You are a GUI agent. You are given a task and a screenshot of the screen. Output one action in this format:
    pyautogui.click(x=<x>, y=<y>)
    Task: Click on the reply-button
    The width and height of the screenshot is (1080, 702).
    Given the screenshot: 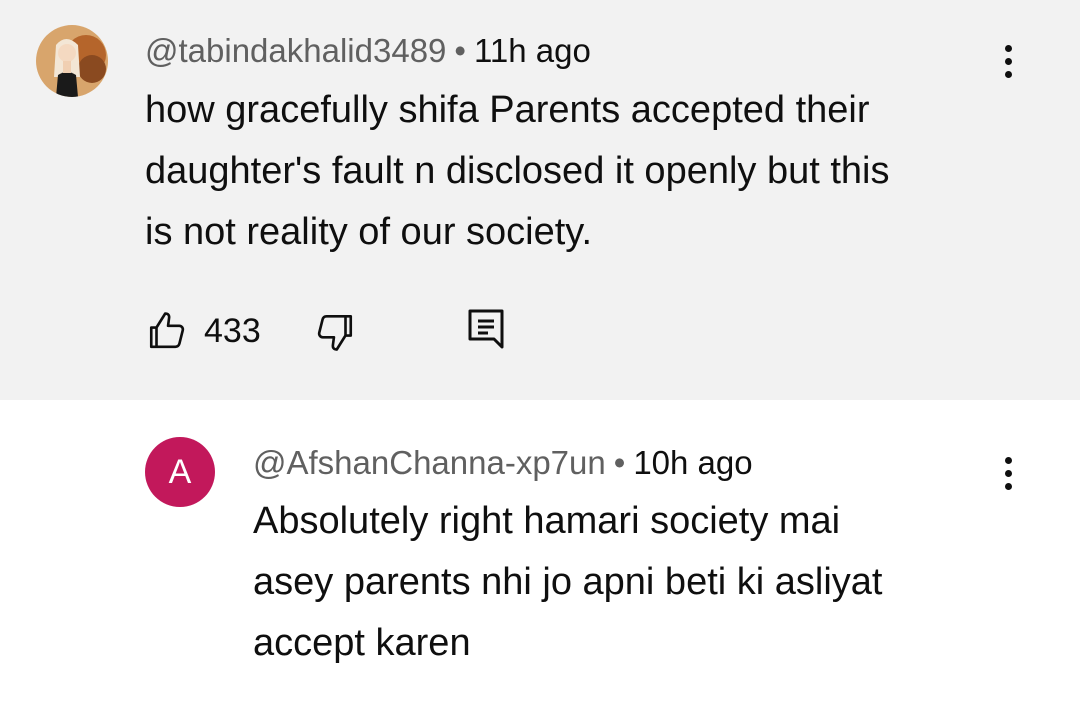 What is the action you would take?
    pyautogui.click(x=486, y=331)
    